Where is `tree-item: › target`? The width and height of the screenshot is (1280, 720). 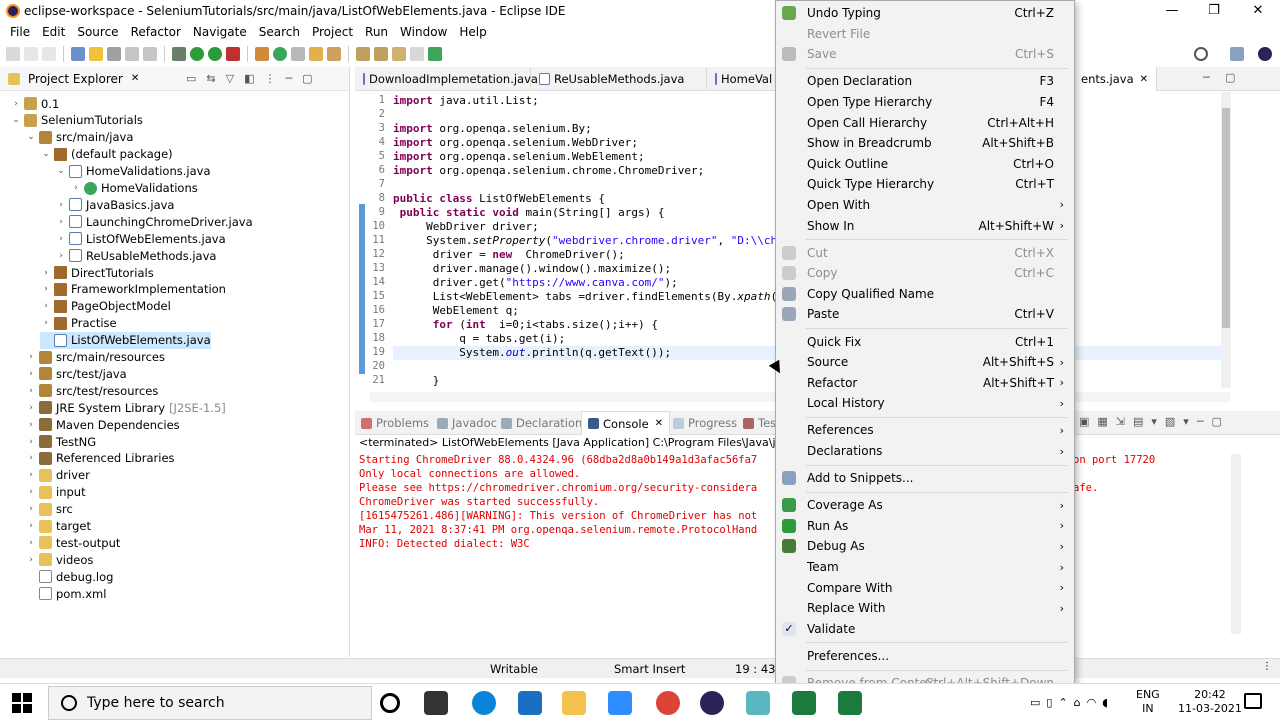 tree-item: › target is located at coordinates (58, 526).